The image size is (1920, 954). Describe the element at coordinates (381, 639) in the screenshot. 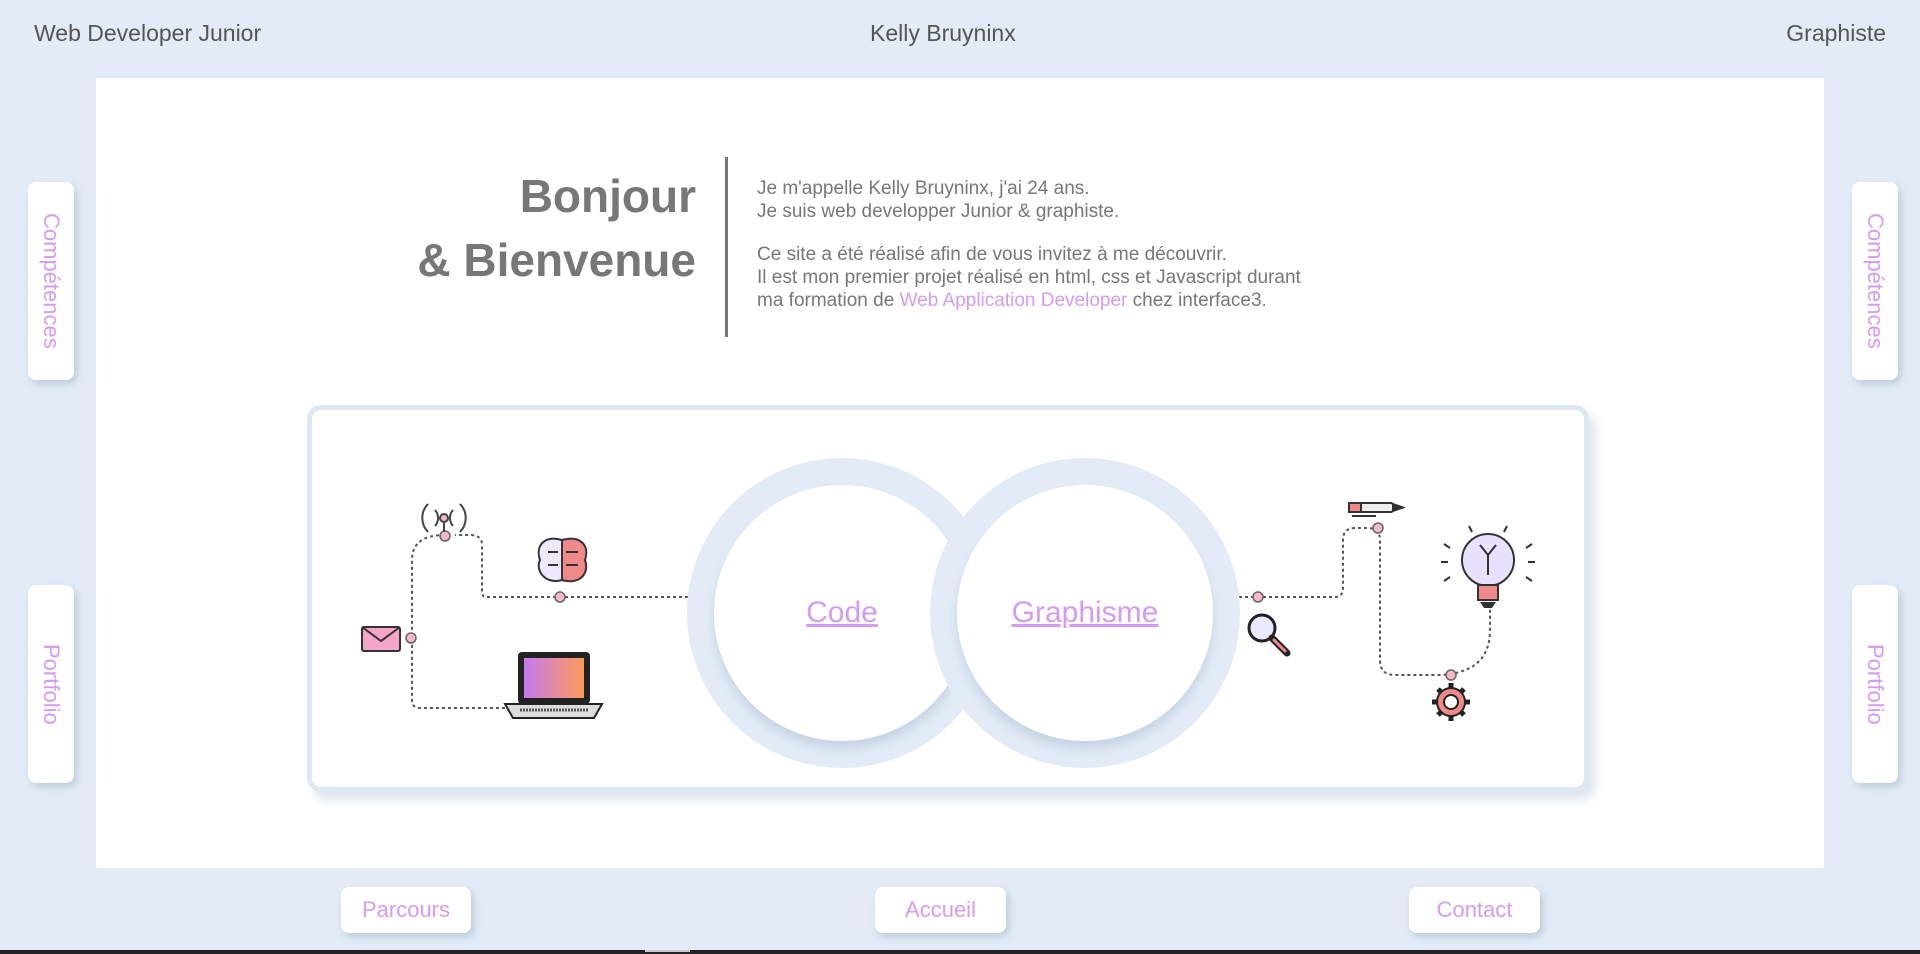

I see `envelope-icon` at that location.